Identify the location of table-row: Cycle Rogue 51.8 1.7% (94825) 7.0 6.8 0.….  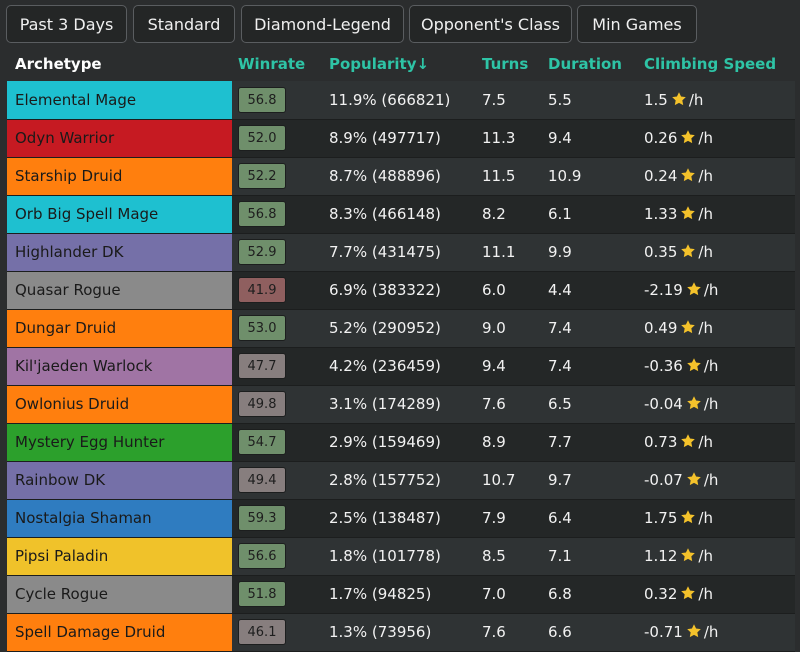
(401, 594).